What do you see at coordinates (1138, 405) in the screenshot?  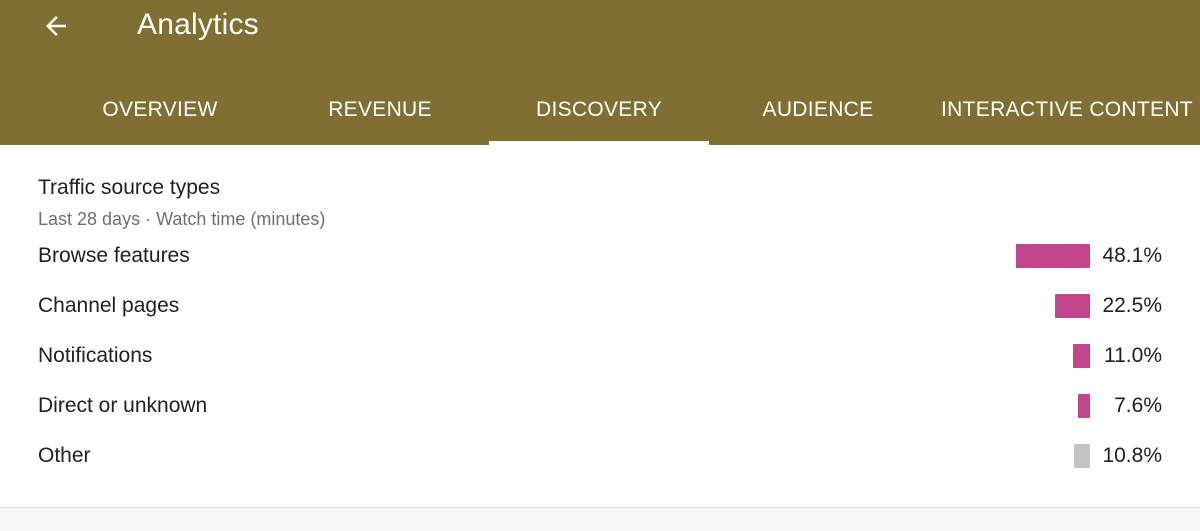 I see `traffic-share-value: 7.6%` at bounding box center [1138, 405].